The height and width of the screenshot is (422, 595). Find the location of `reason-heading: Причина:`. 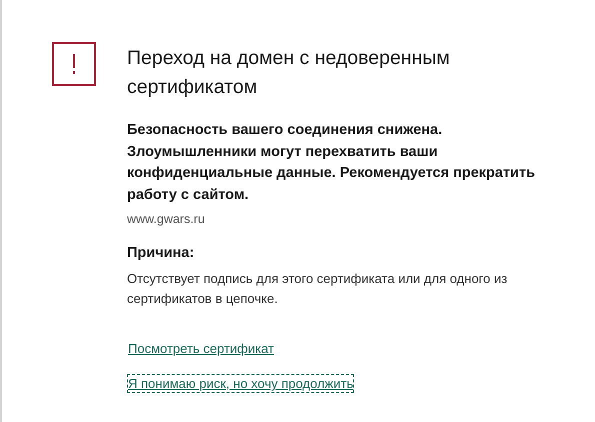

reason-heading: Причина: is located at coordinates (161, 253).